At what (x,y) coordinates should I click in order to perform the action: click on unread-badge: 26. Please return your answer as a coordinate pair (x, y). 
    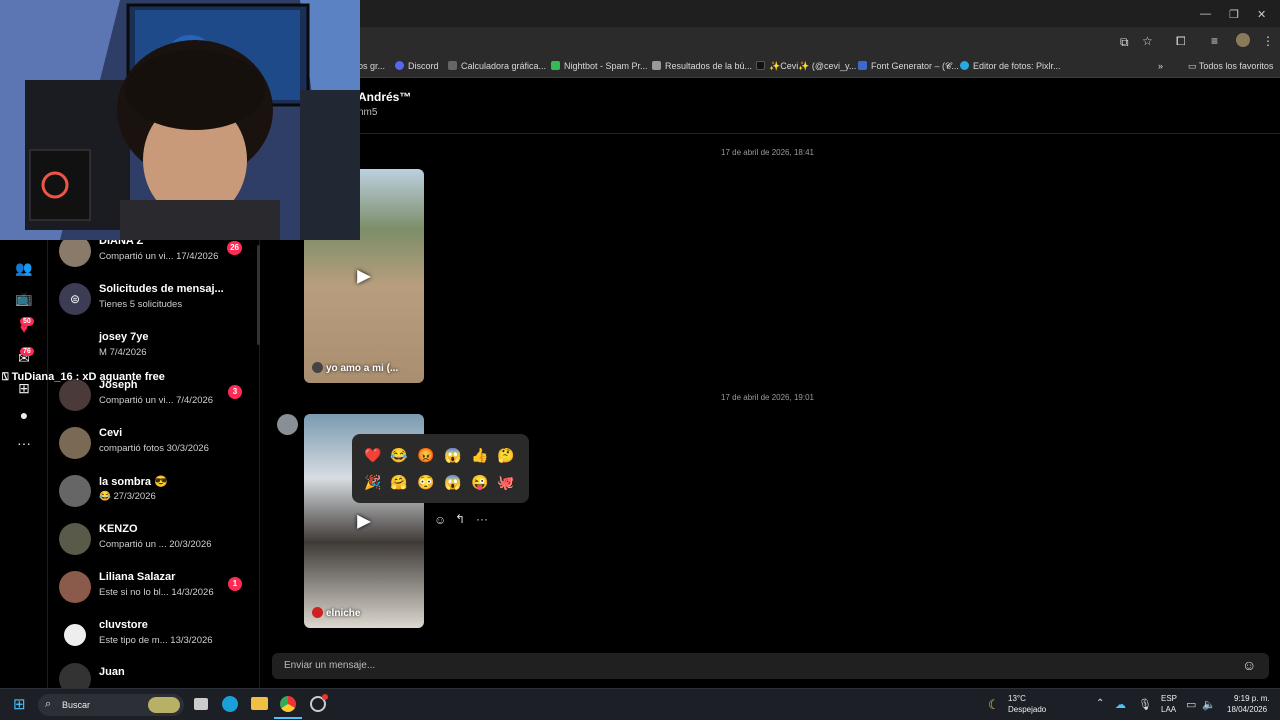
    Looking at the image, I should click on (234, 248).